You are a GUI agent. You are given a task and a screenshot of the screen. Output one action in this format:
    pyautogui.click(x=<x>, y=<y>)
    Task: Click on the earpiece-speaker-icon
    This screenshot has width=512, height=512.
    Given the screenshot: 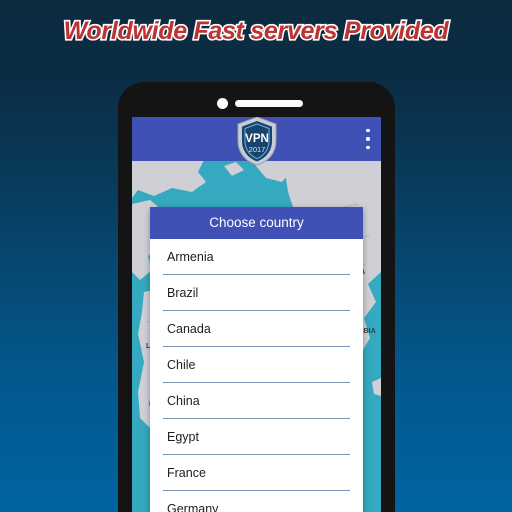 What is the action you would take?
    pyautogui.click(x=269, y=103)
    